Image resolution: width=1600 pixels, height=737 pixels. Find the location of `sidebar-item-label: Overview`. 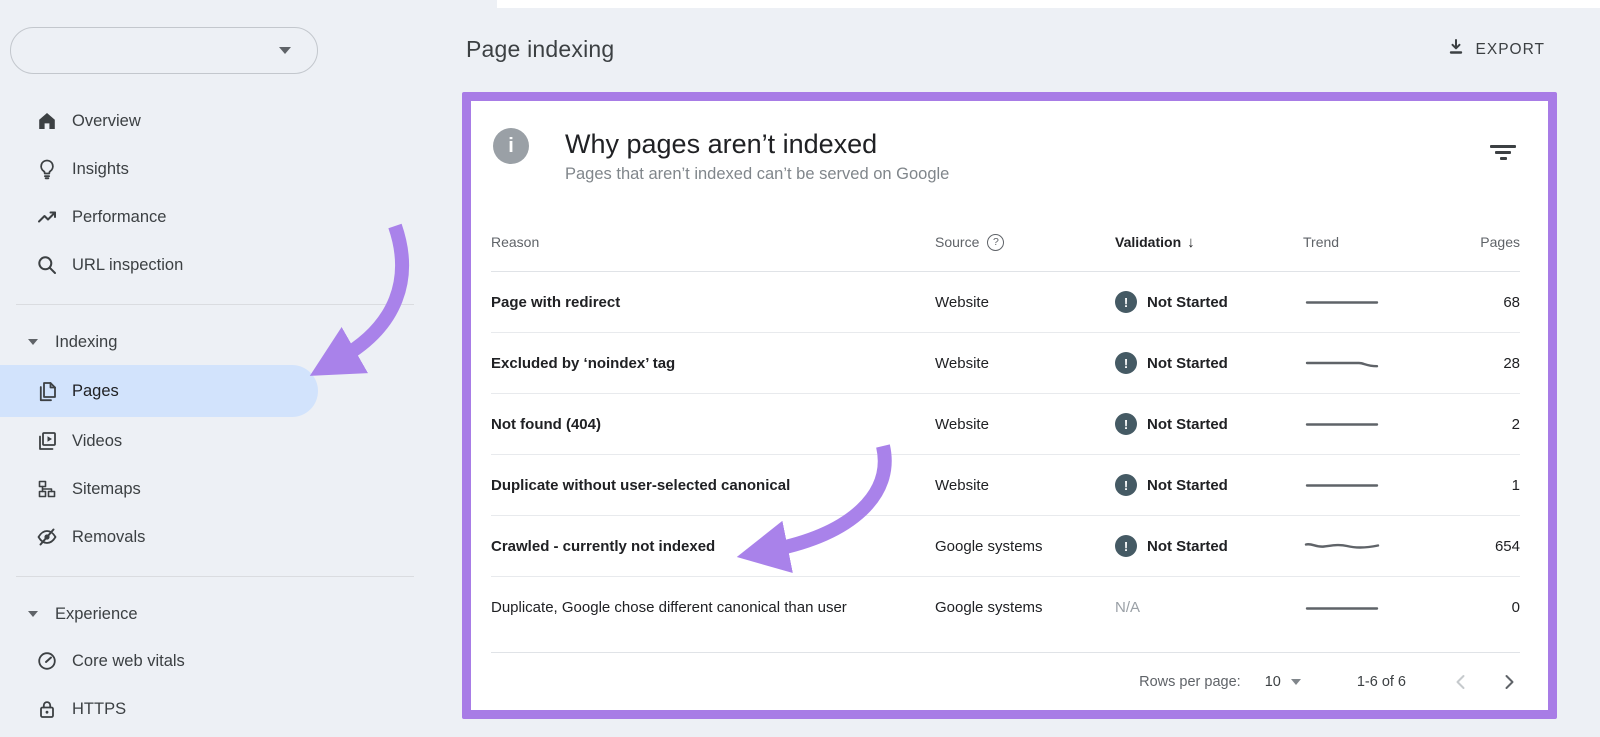

sidebar-item-label: Overview is located at coordinates (106, 120).